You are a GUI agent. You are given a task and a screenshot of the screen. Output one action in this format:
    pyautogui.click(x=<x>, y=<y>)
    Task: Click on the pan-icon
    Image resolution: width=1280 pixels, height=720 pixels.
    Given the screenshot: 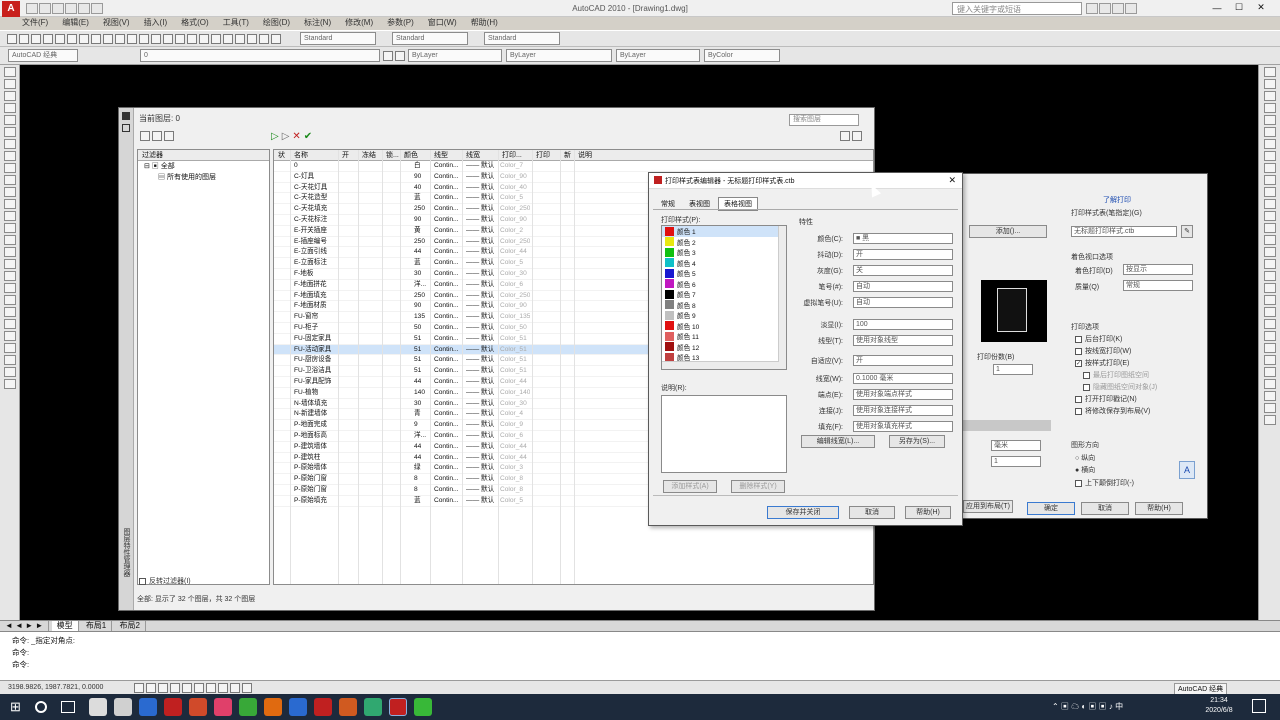 What is the action you would take?
    pyautogui.click(x=156, y=38)
    